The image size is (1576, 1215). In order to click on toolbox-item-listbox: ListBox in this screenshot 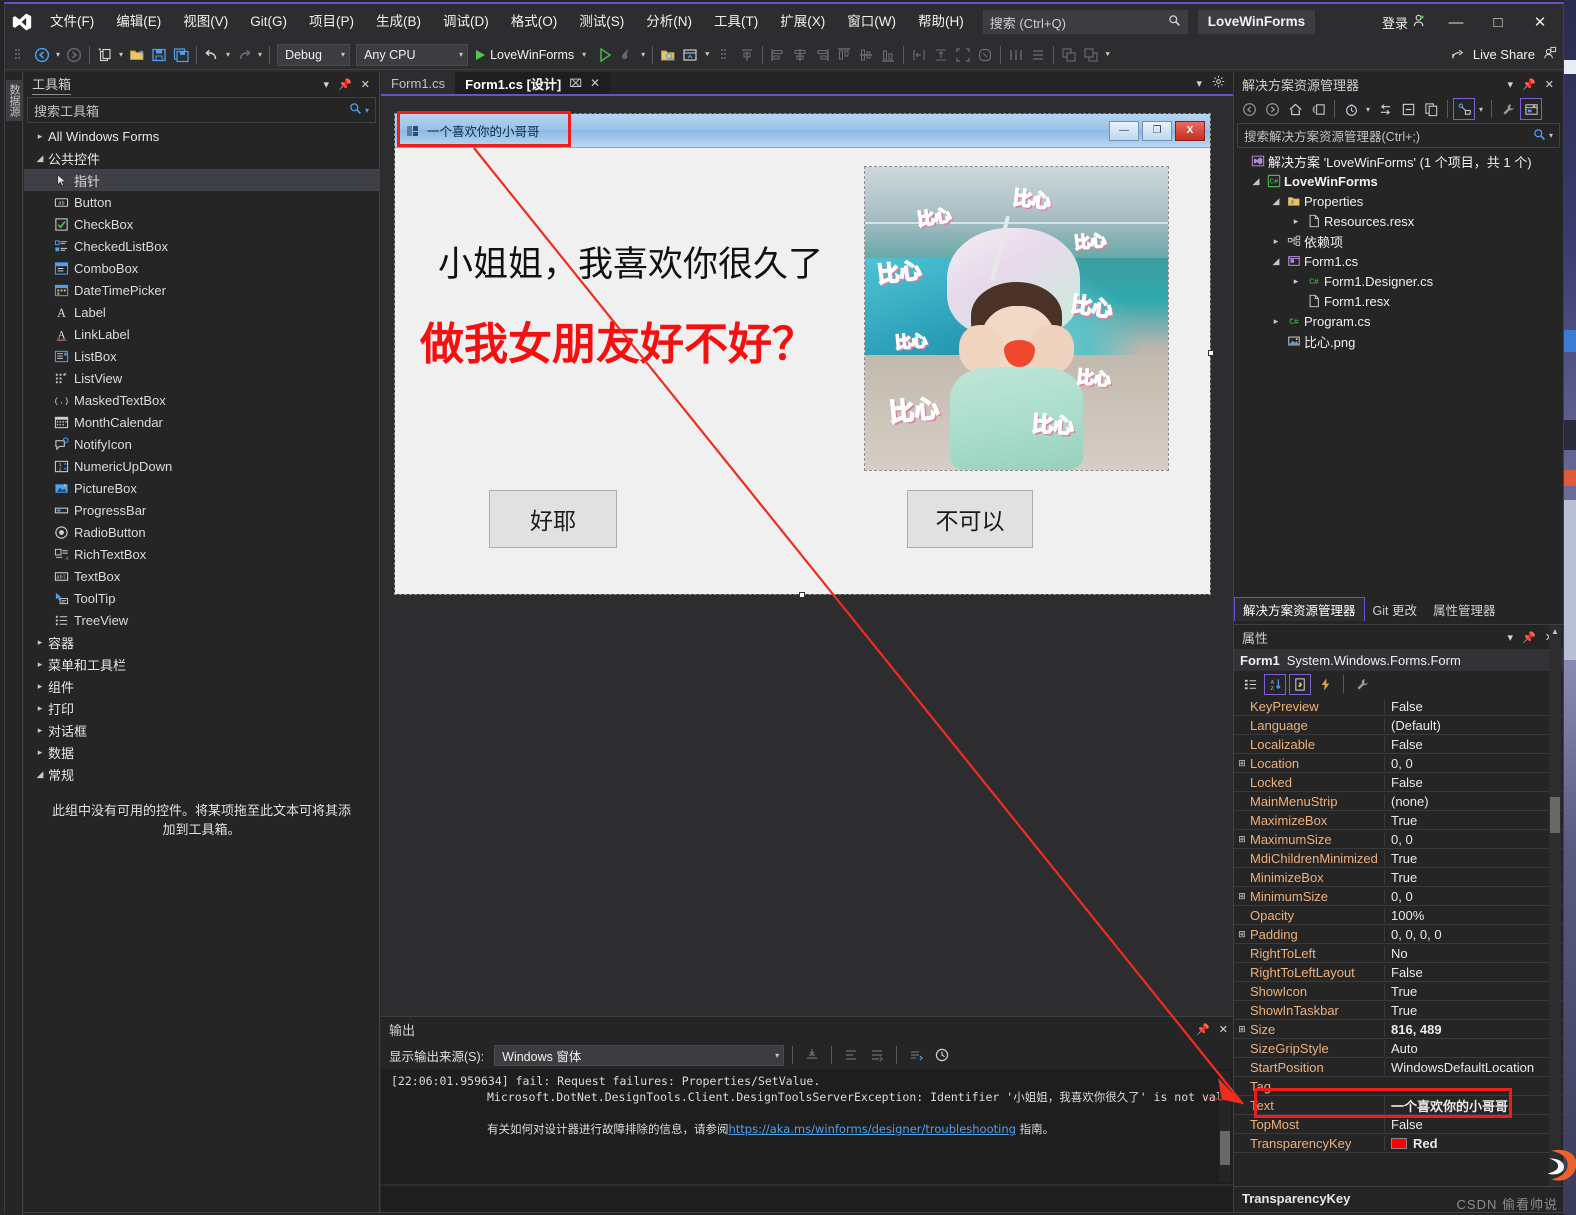, I will do `click(201, 356)`.